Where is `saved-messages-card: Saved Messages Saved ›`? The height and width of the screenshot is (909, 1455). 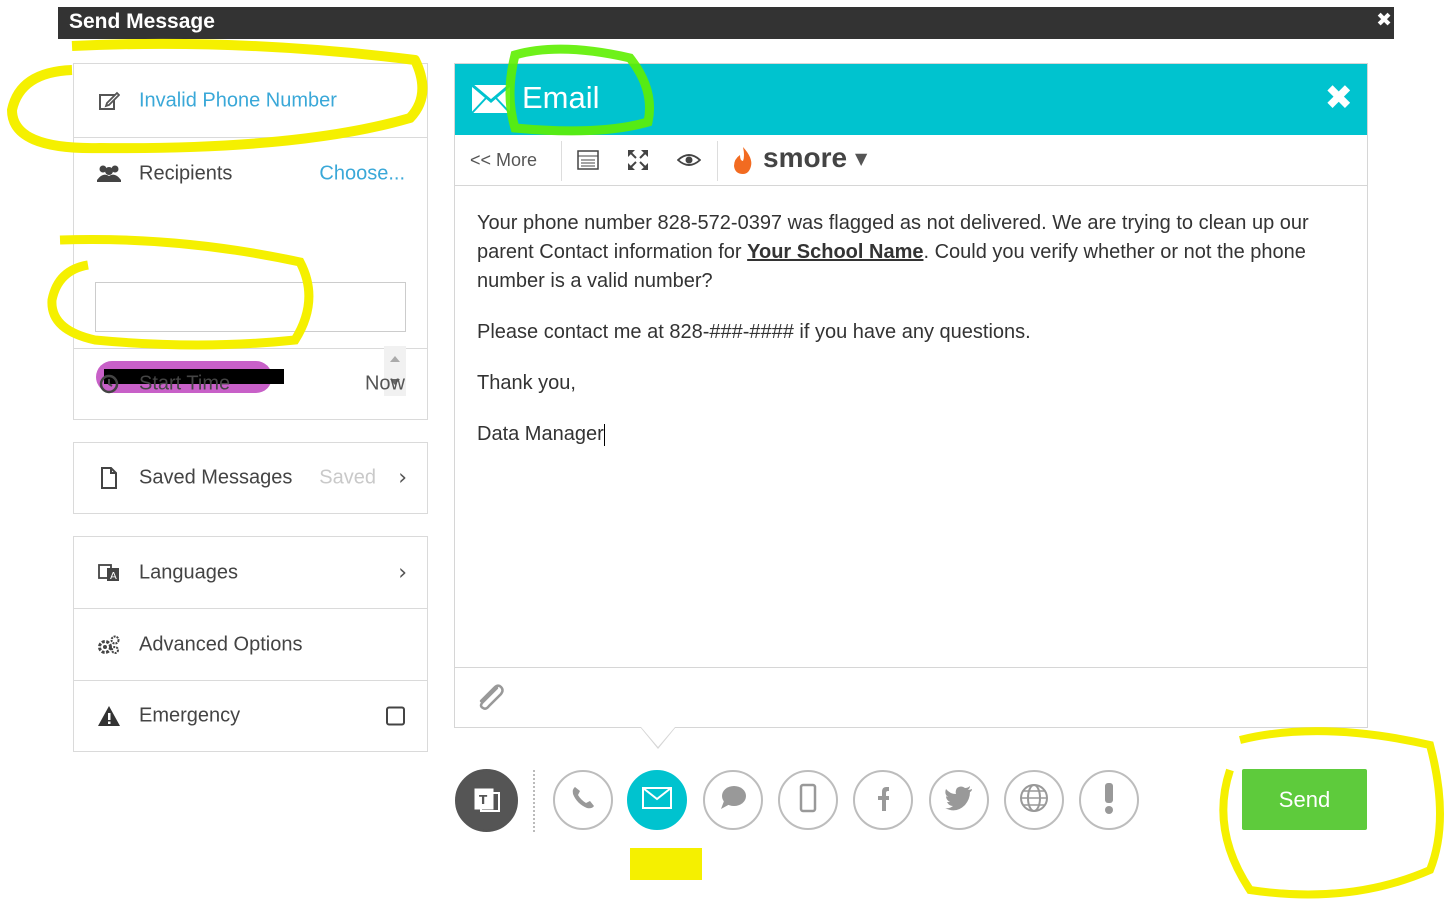
saved-messages-card: Saved Messages Saved › is located at coordinates (250, 478).